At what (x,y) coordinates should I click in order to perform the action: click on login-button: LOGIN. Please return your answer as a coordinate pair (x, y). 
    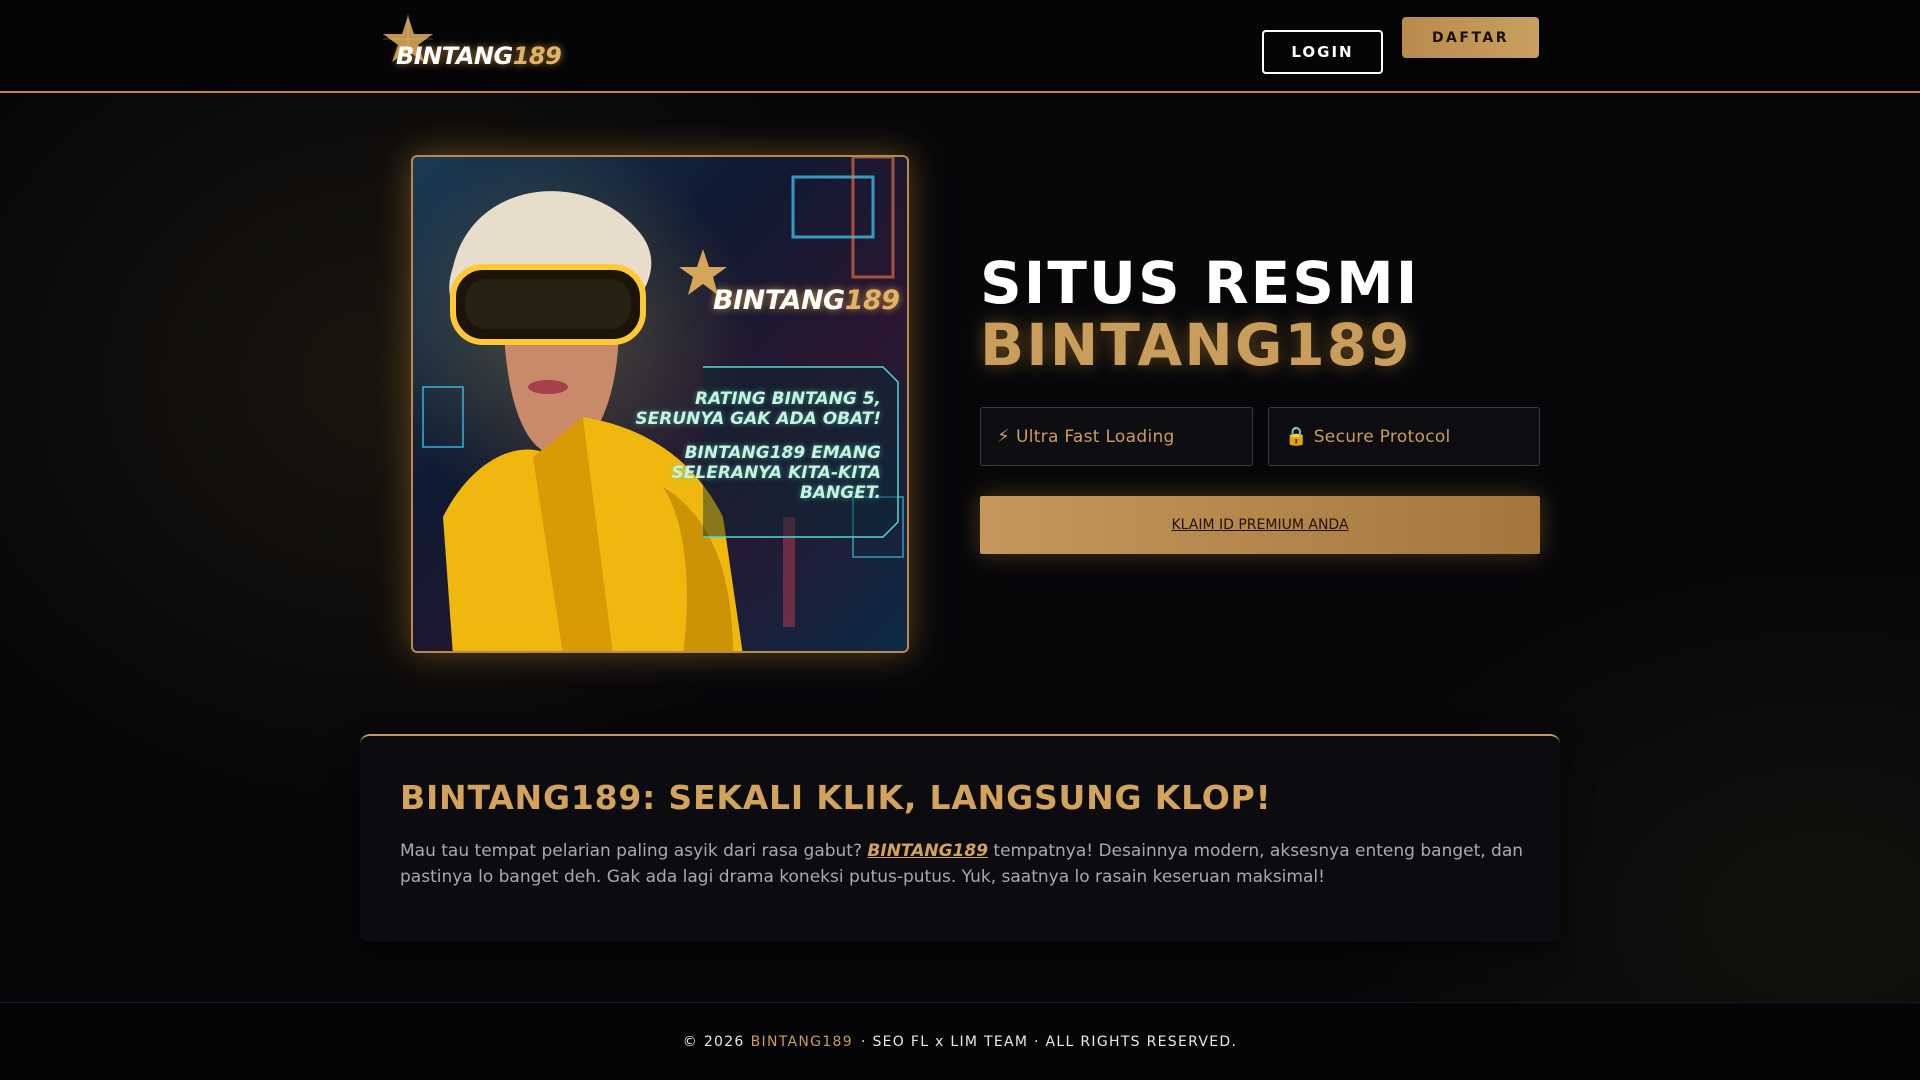
    Looking at the image, I should click on (1322, 52).